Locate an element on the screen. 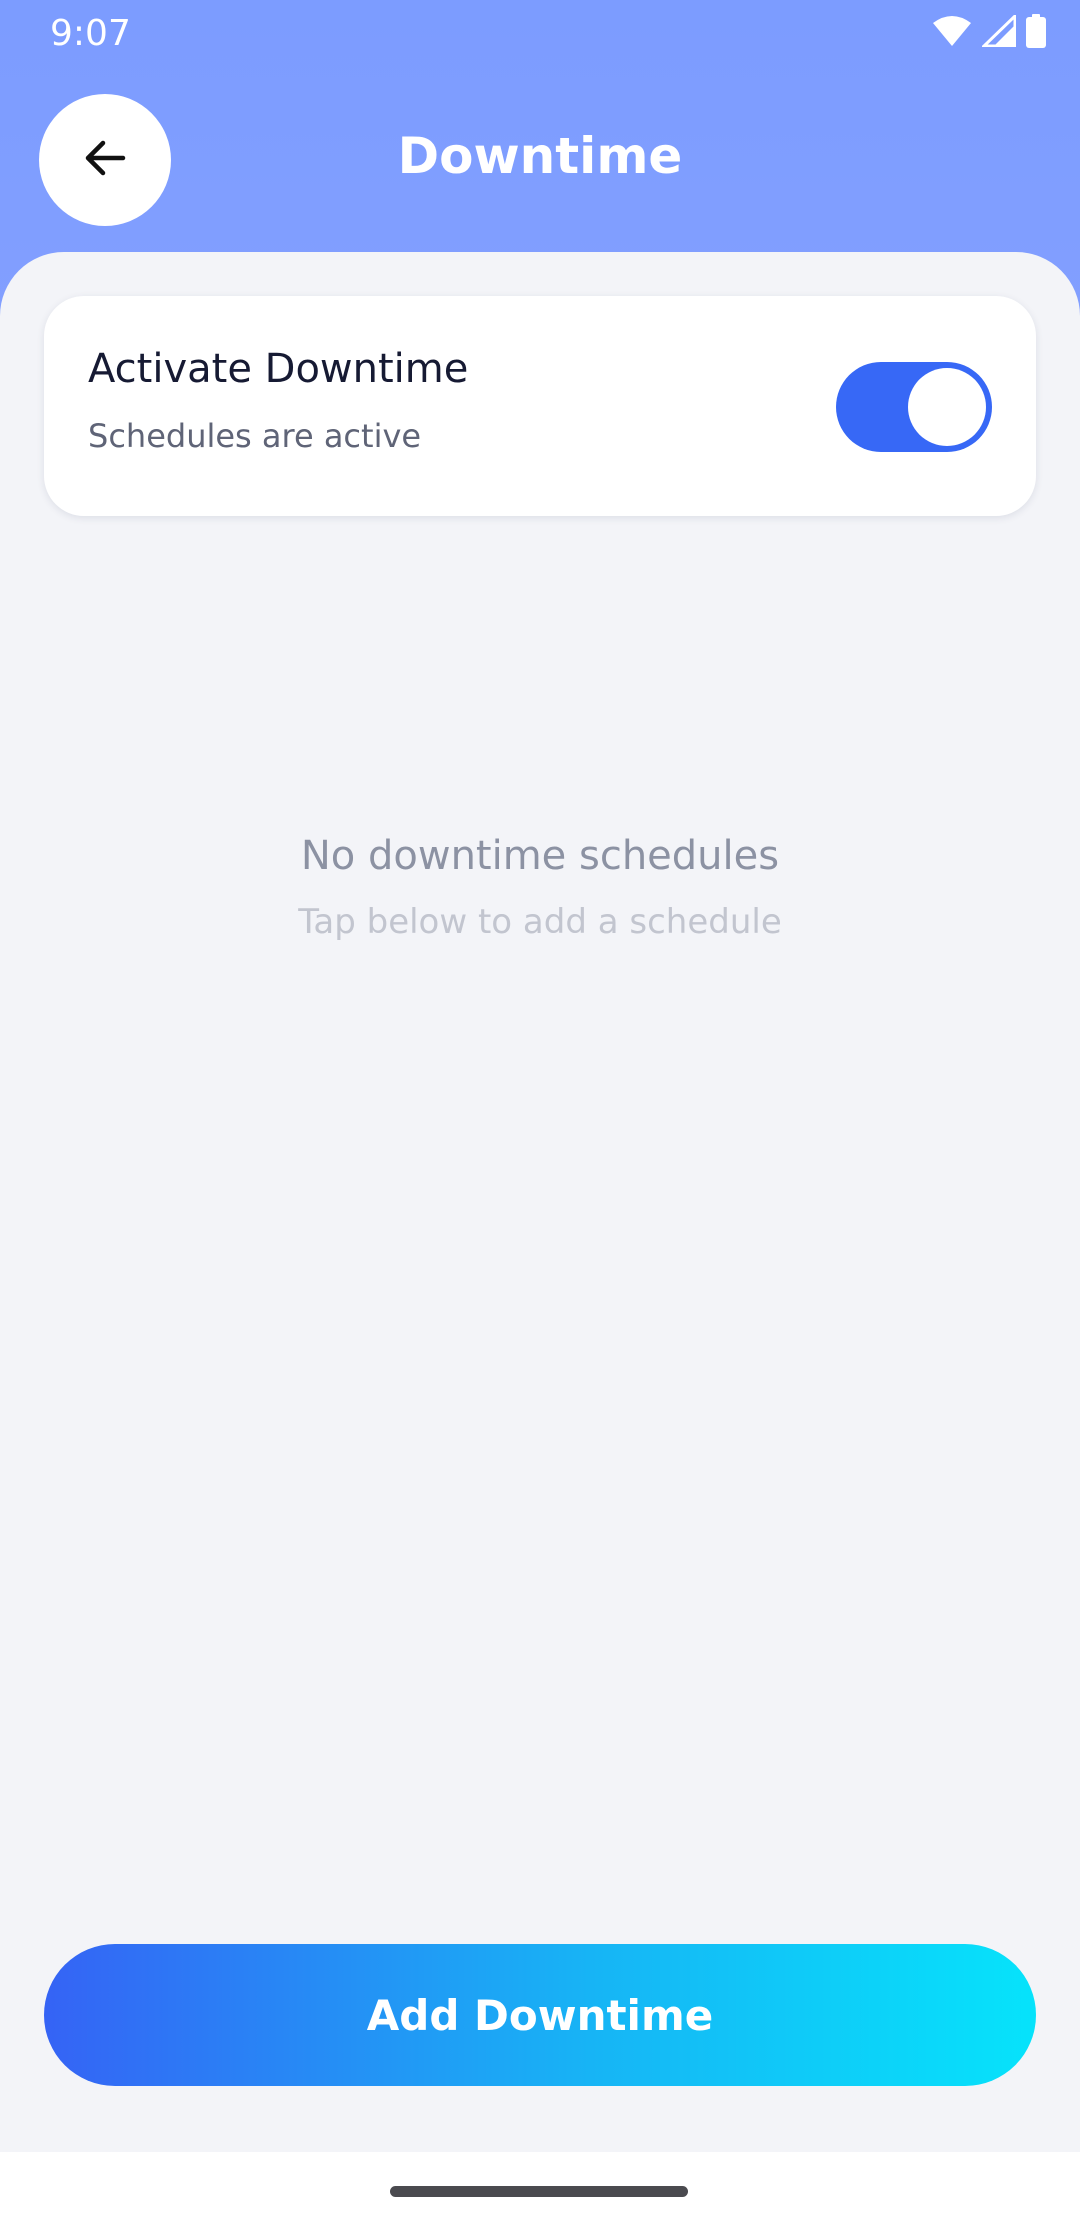  app-header: Downtime is located at coordinates (540, 159).